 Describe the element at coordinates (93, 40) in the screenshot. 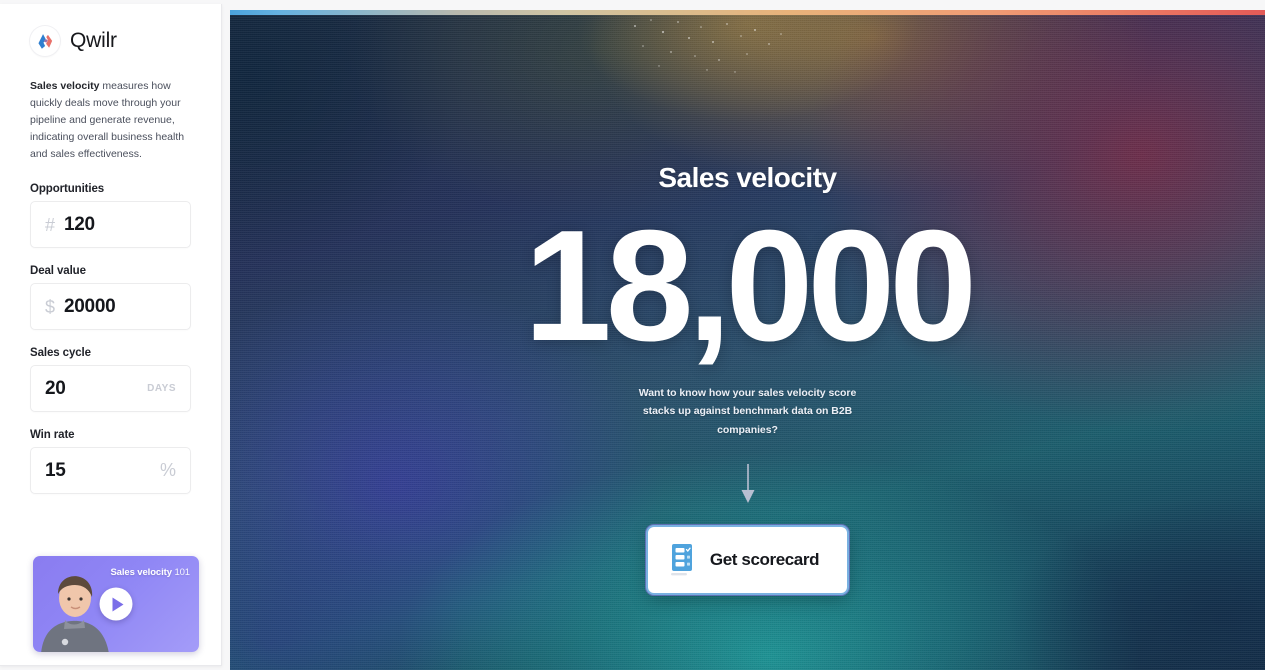

I see `brand-name: Qwilr` at that location.